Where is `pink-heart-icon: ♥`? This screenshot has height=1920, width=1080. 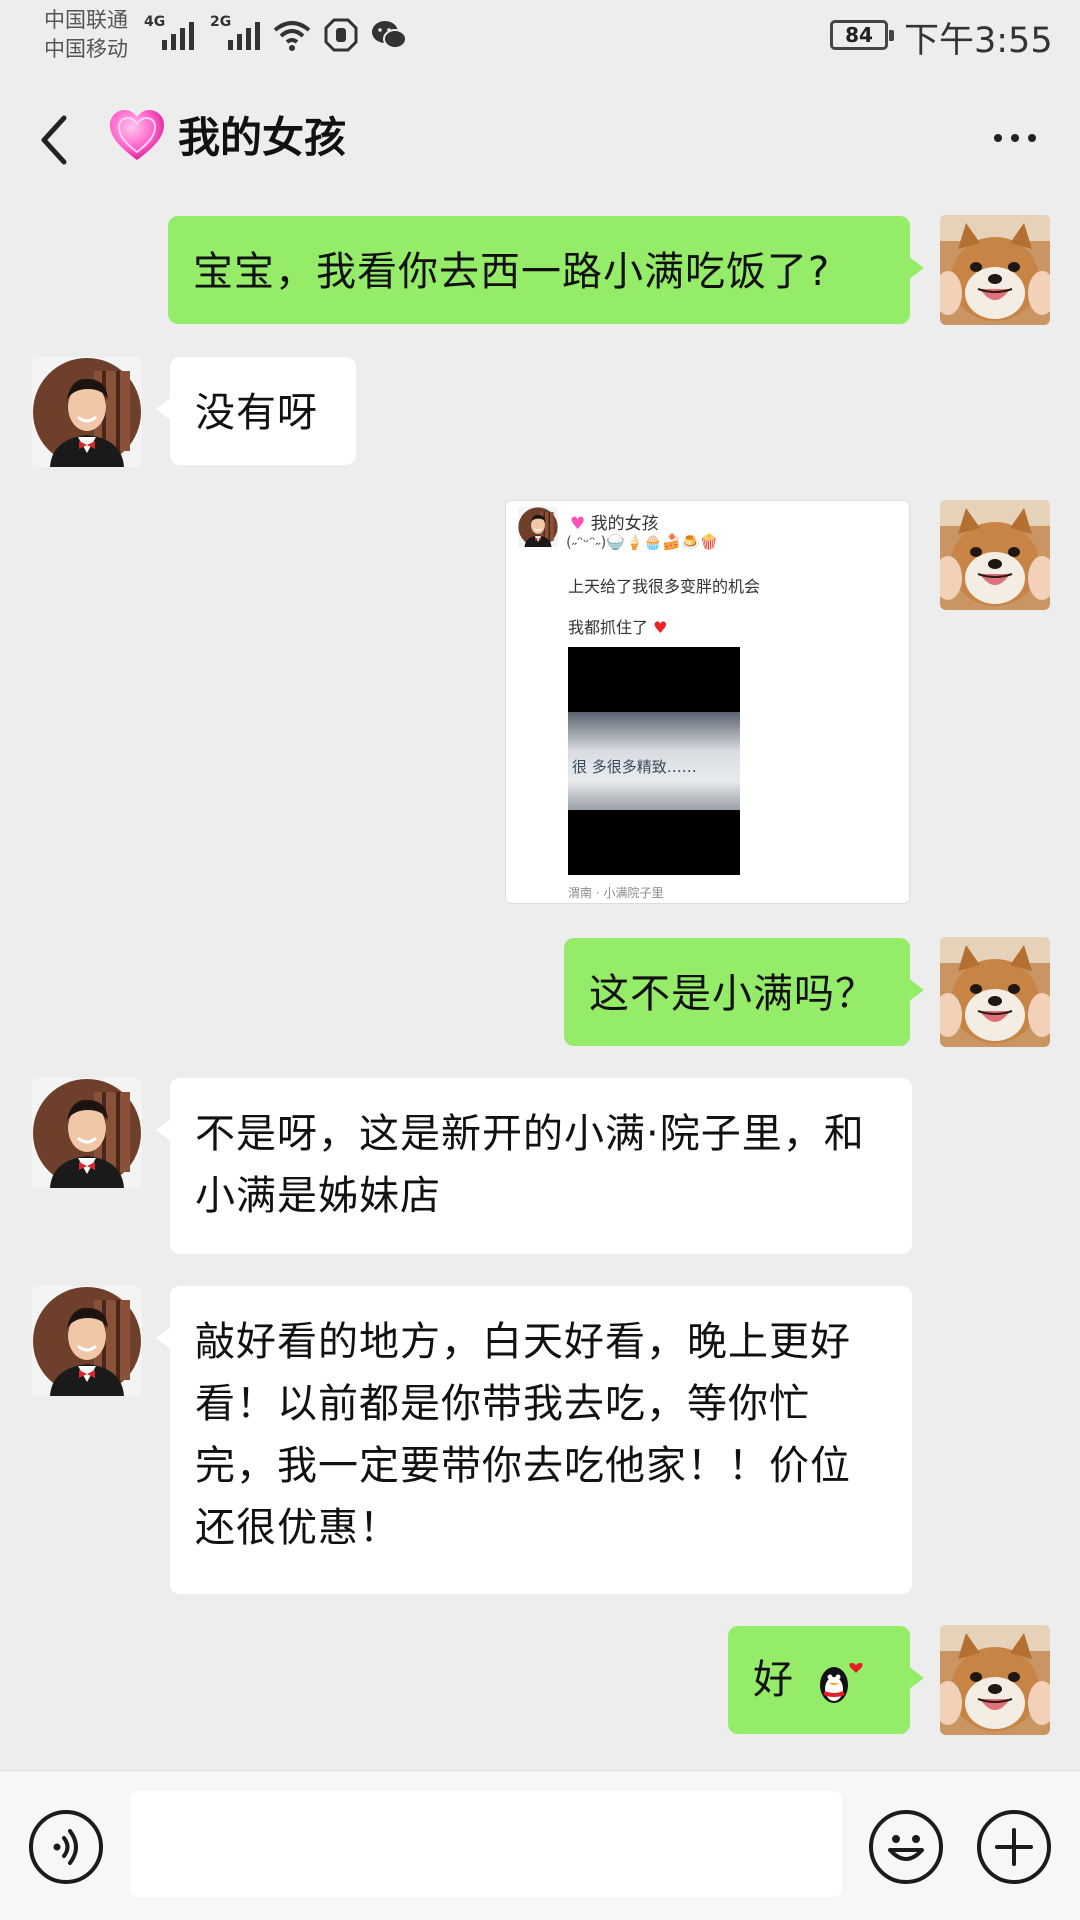
pink-heart-icon: ♥ is located at coordinates (578, 524).